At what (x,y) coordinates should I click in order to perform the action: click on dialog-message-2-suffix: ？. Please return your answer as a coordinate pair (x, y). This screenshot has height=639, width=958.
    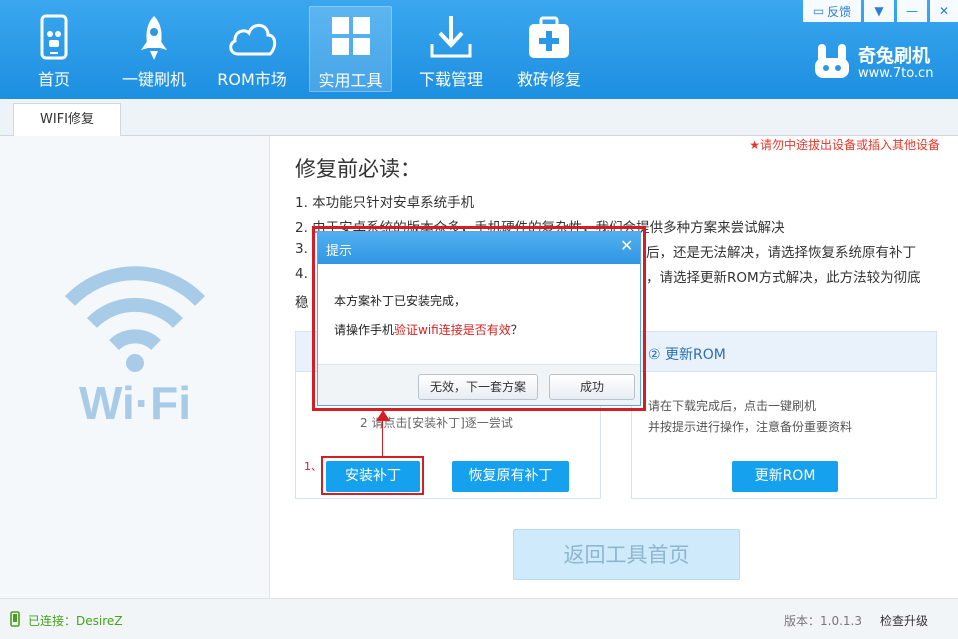
    Looking at the image, I should click on (516, 330).